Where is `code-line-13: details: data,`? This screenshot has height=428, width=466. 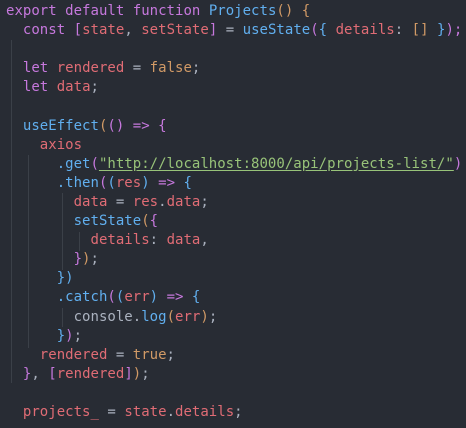
code-line-13: details: data, is located at coordinates (149, 240).